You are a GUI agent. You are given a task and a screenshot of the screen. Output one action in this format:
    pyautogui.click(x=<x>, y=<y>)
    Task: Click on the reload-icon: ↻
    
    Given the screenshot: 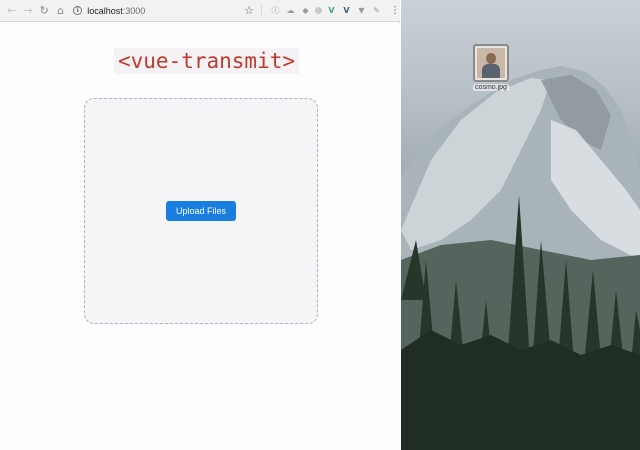 What is the action you would take?
    pyautogui.click(x=44, y=11)
    